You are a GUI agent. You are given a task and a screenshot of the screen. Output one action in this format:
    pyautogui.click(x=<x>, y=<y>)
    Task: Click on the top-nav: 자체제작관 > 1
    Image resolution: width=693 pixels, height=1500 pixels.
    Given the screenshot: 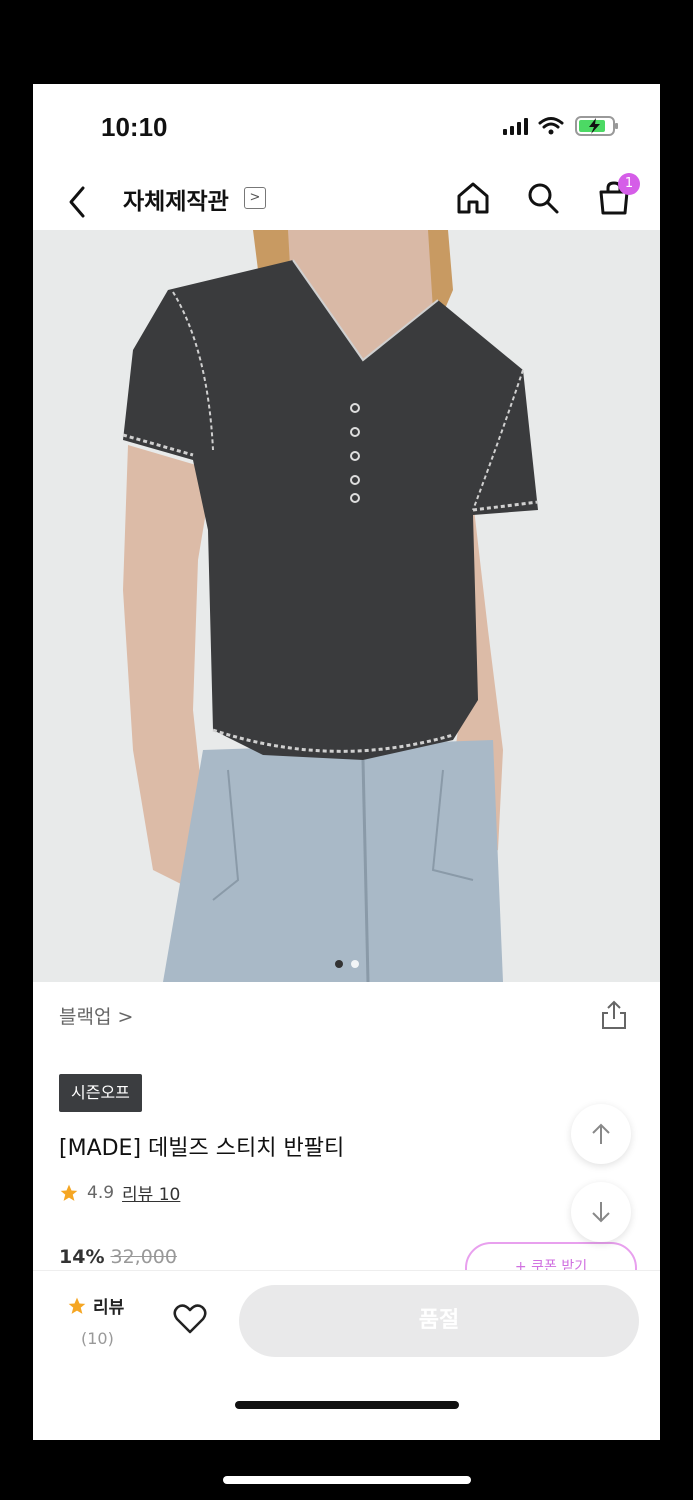 What is the action you would take?
    pyautogui.click(x=346, y=202)
    